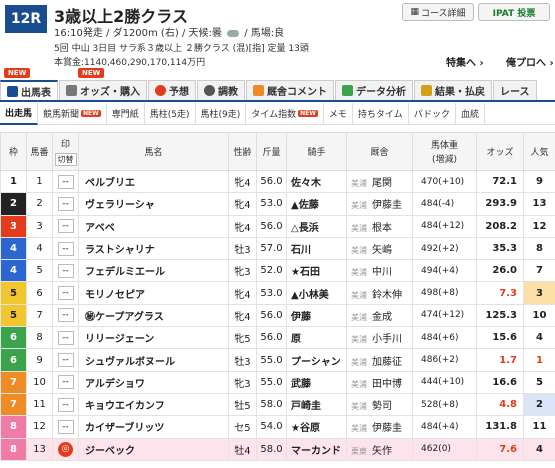 This screenshot has width=555, height=468. I want to click on jockey-link: マーカンド, so click(316, 449).